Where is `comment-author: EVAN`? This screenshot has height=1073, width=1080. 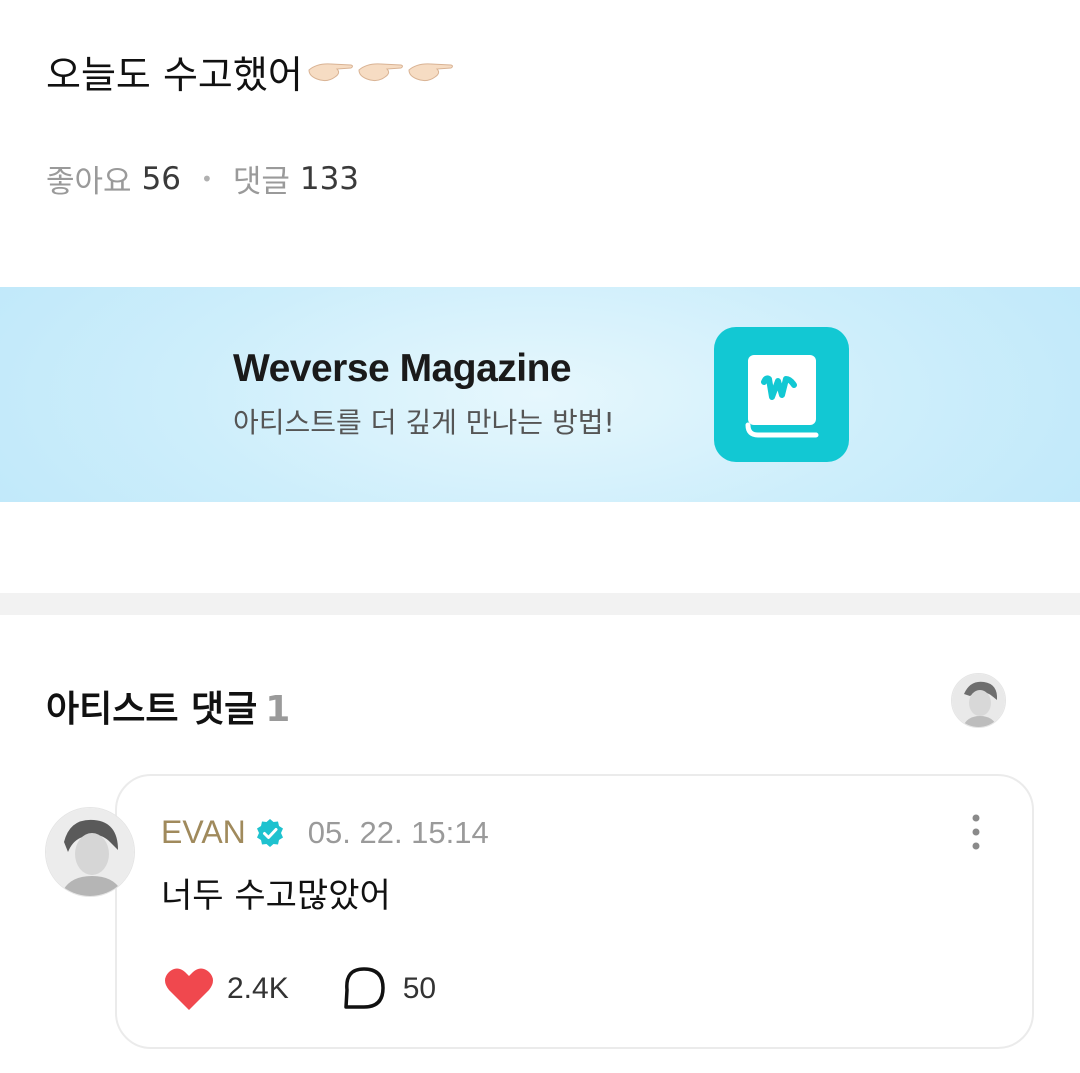
comment-author: EVAN is located at coordinates (203, 832).